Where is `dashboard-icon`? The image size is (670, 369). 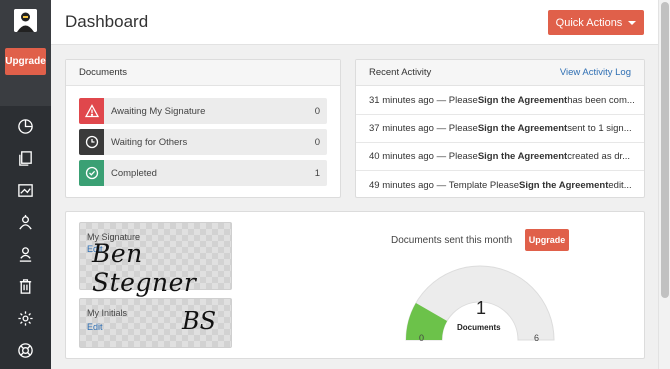 dashboard-icon is located at coordinates (25, 126).